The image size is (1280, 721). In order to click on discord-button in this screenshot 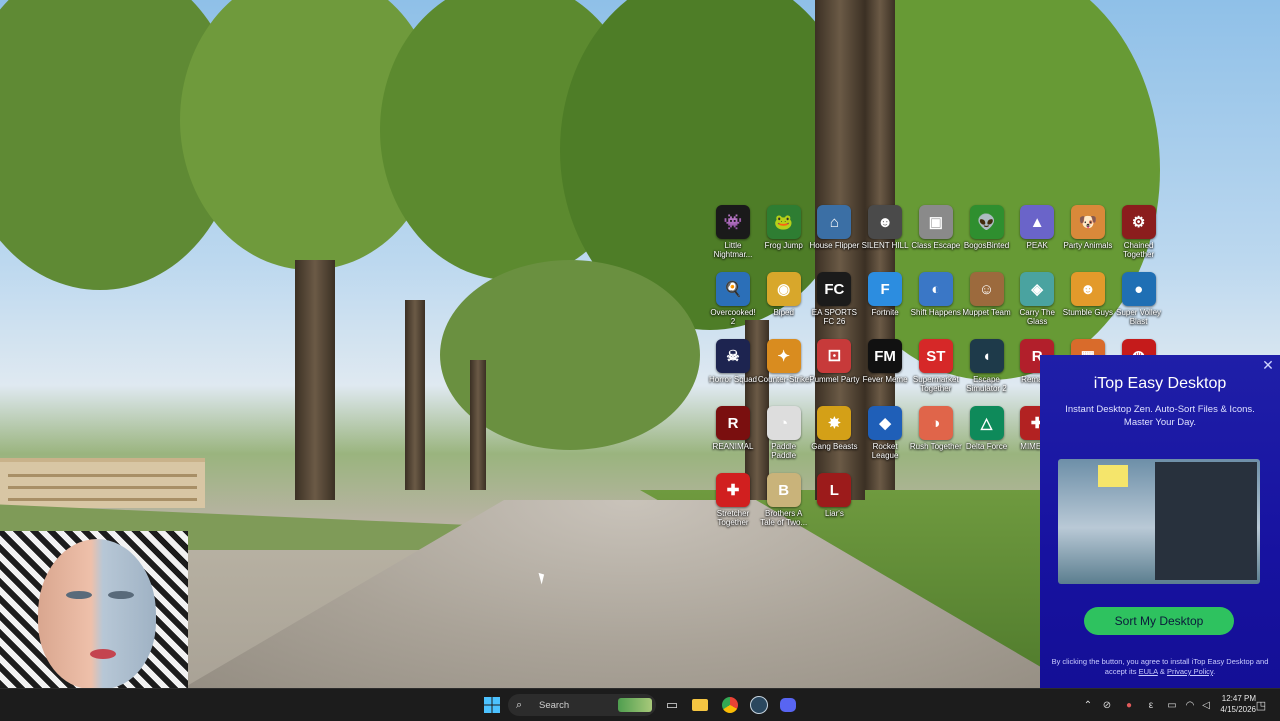, I will do `click(788, 705)`.